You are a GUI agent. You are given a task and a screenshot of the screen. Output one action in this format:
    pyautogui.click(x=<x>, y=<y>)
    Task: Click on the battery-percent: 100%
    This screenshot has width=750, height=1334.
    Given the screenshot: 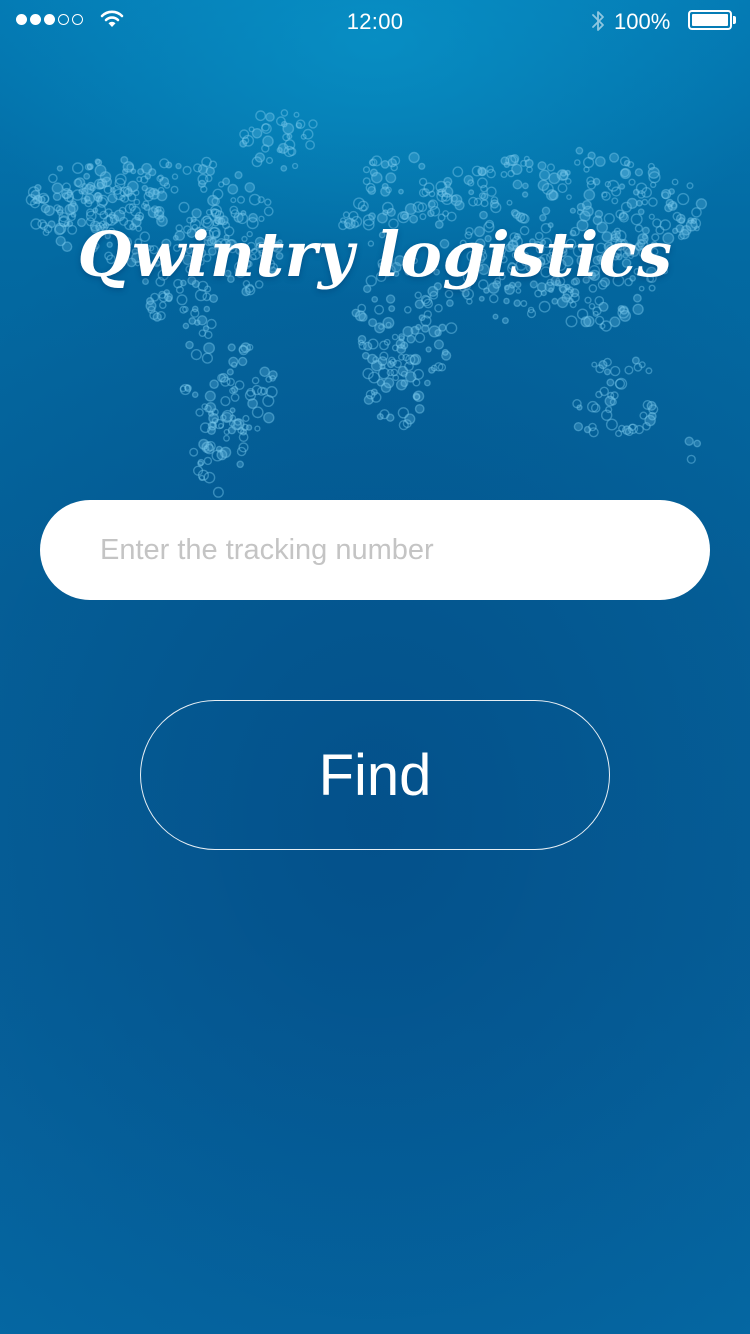 What is the action you would take?
    pyautogui.click(x=642, y=21)
    